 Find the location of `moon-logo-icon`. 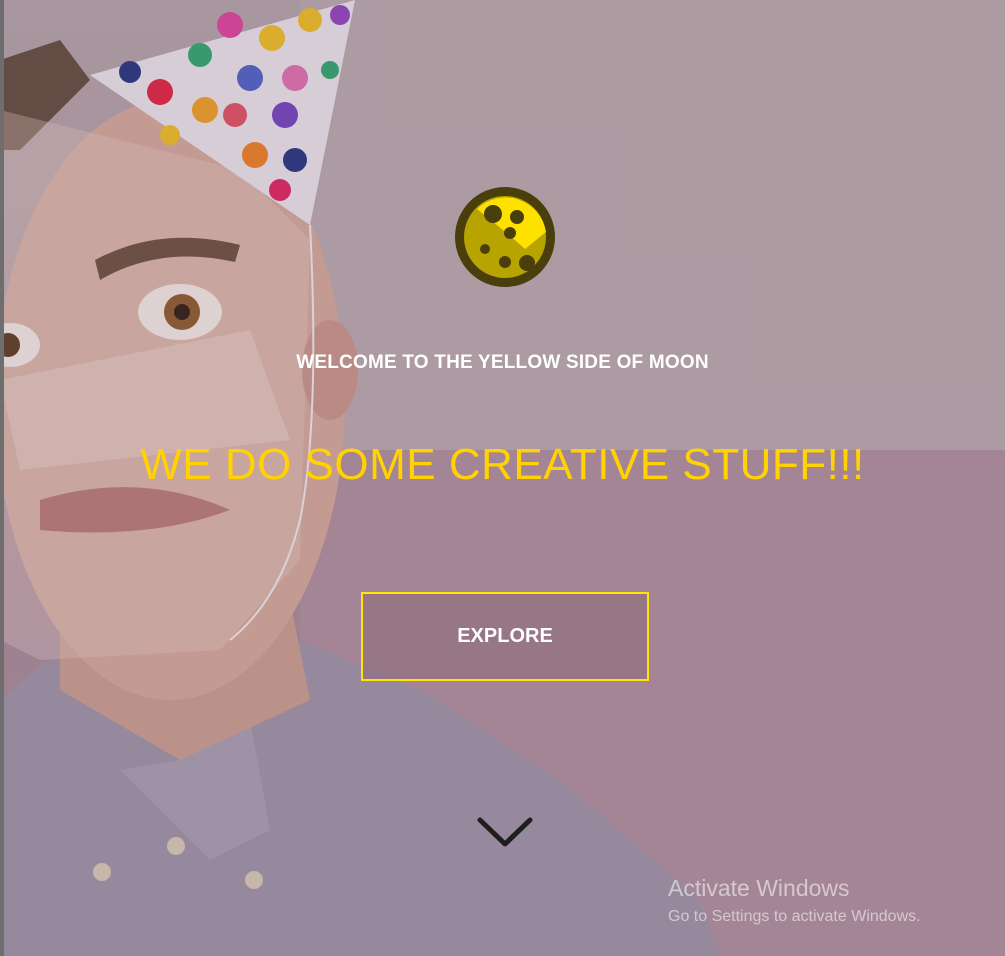

moon-logo-icon is located at coordinates (505, 237).